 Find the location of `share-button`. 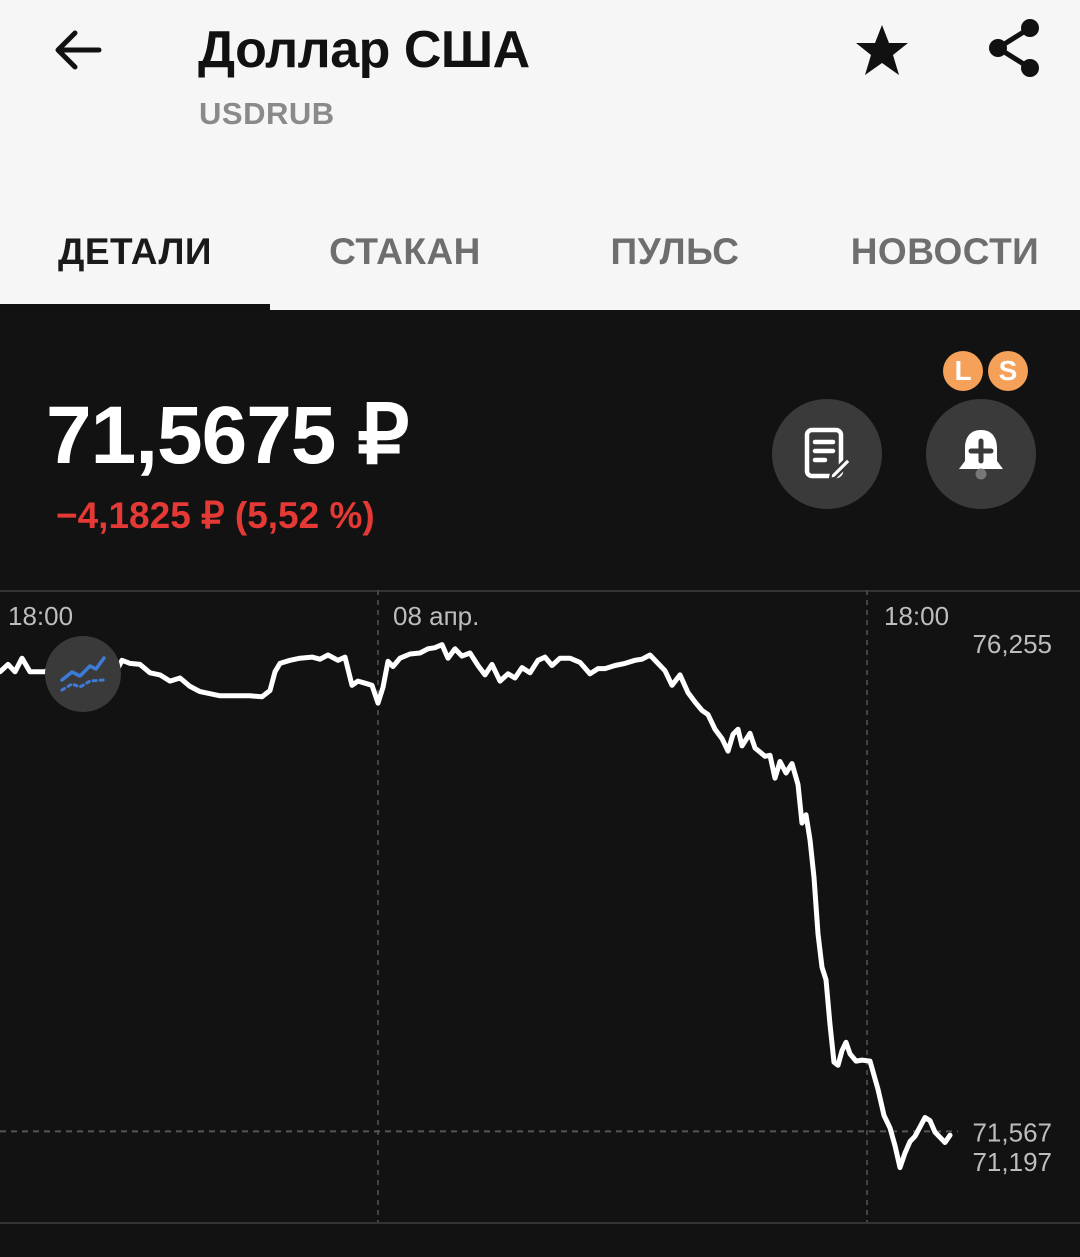

share-button is located at coordinates (1014, 47).